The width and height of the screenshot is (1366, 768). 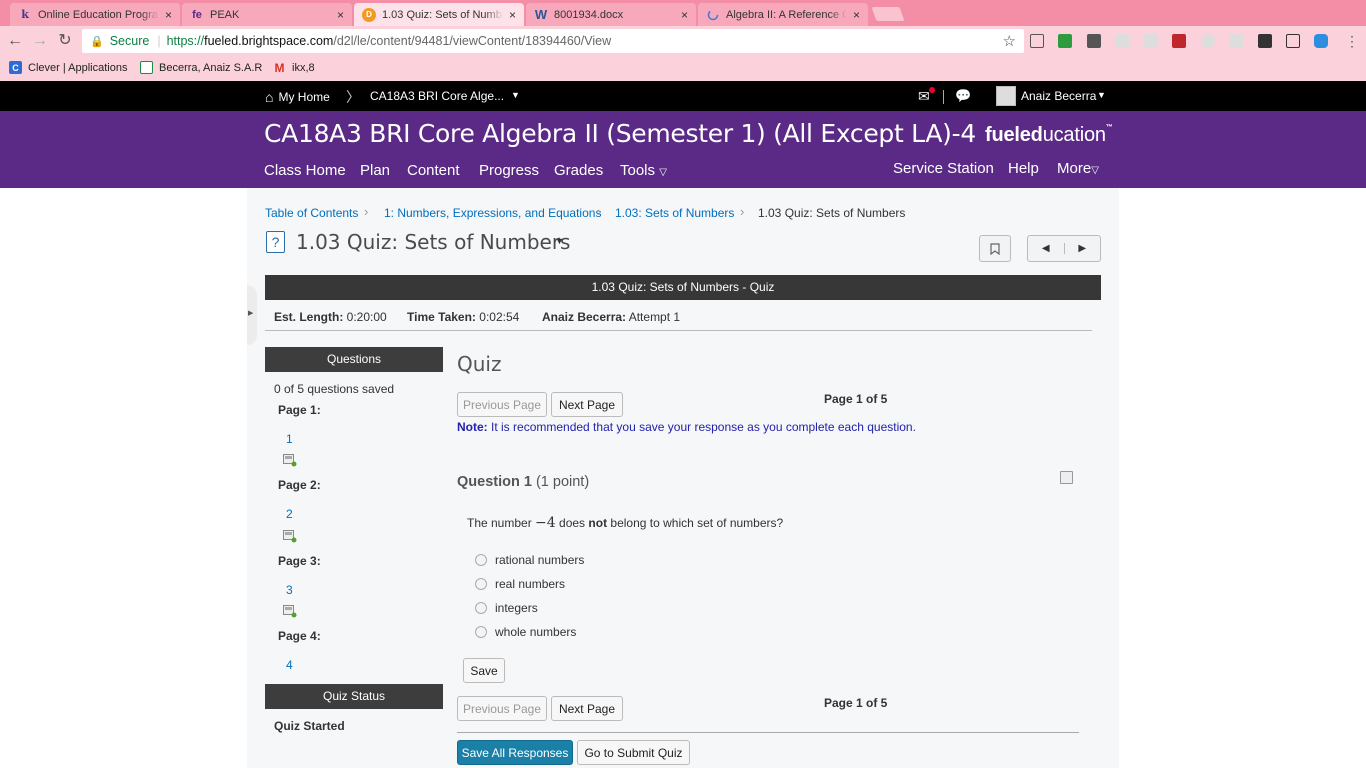 I want to click on nav-plan: Plan, so click(x=375, y=170).